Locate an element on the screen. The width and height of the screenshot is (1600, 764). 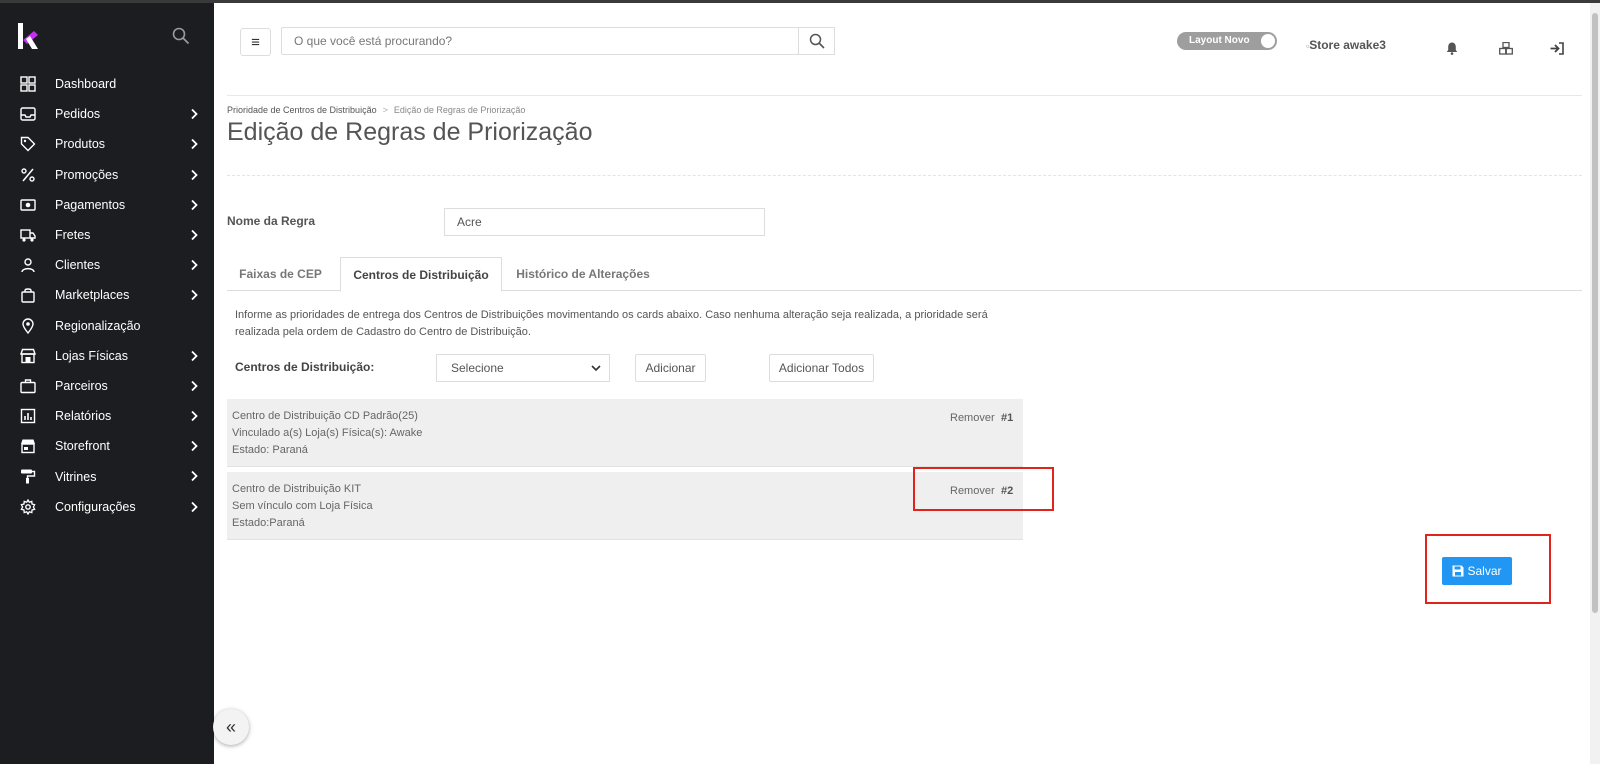
hamburger-icon: ≡ is located at coordinates (255, 42).